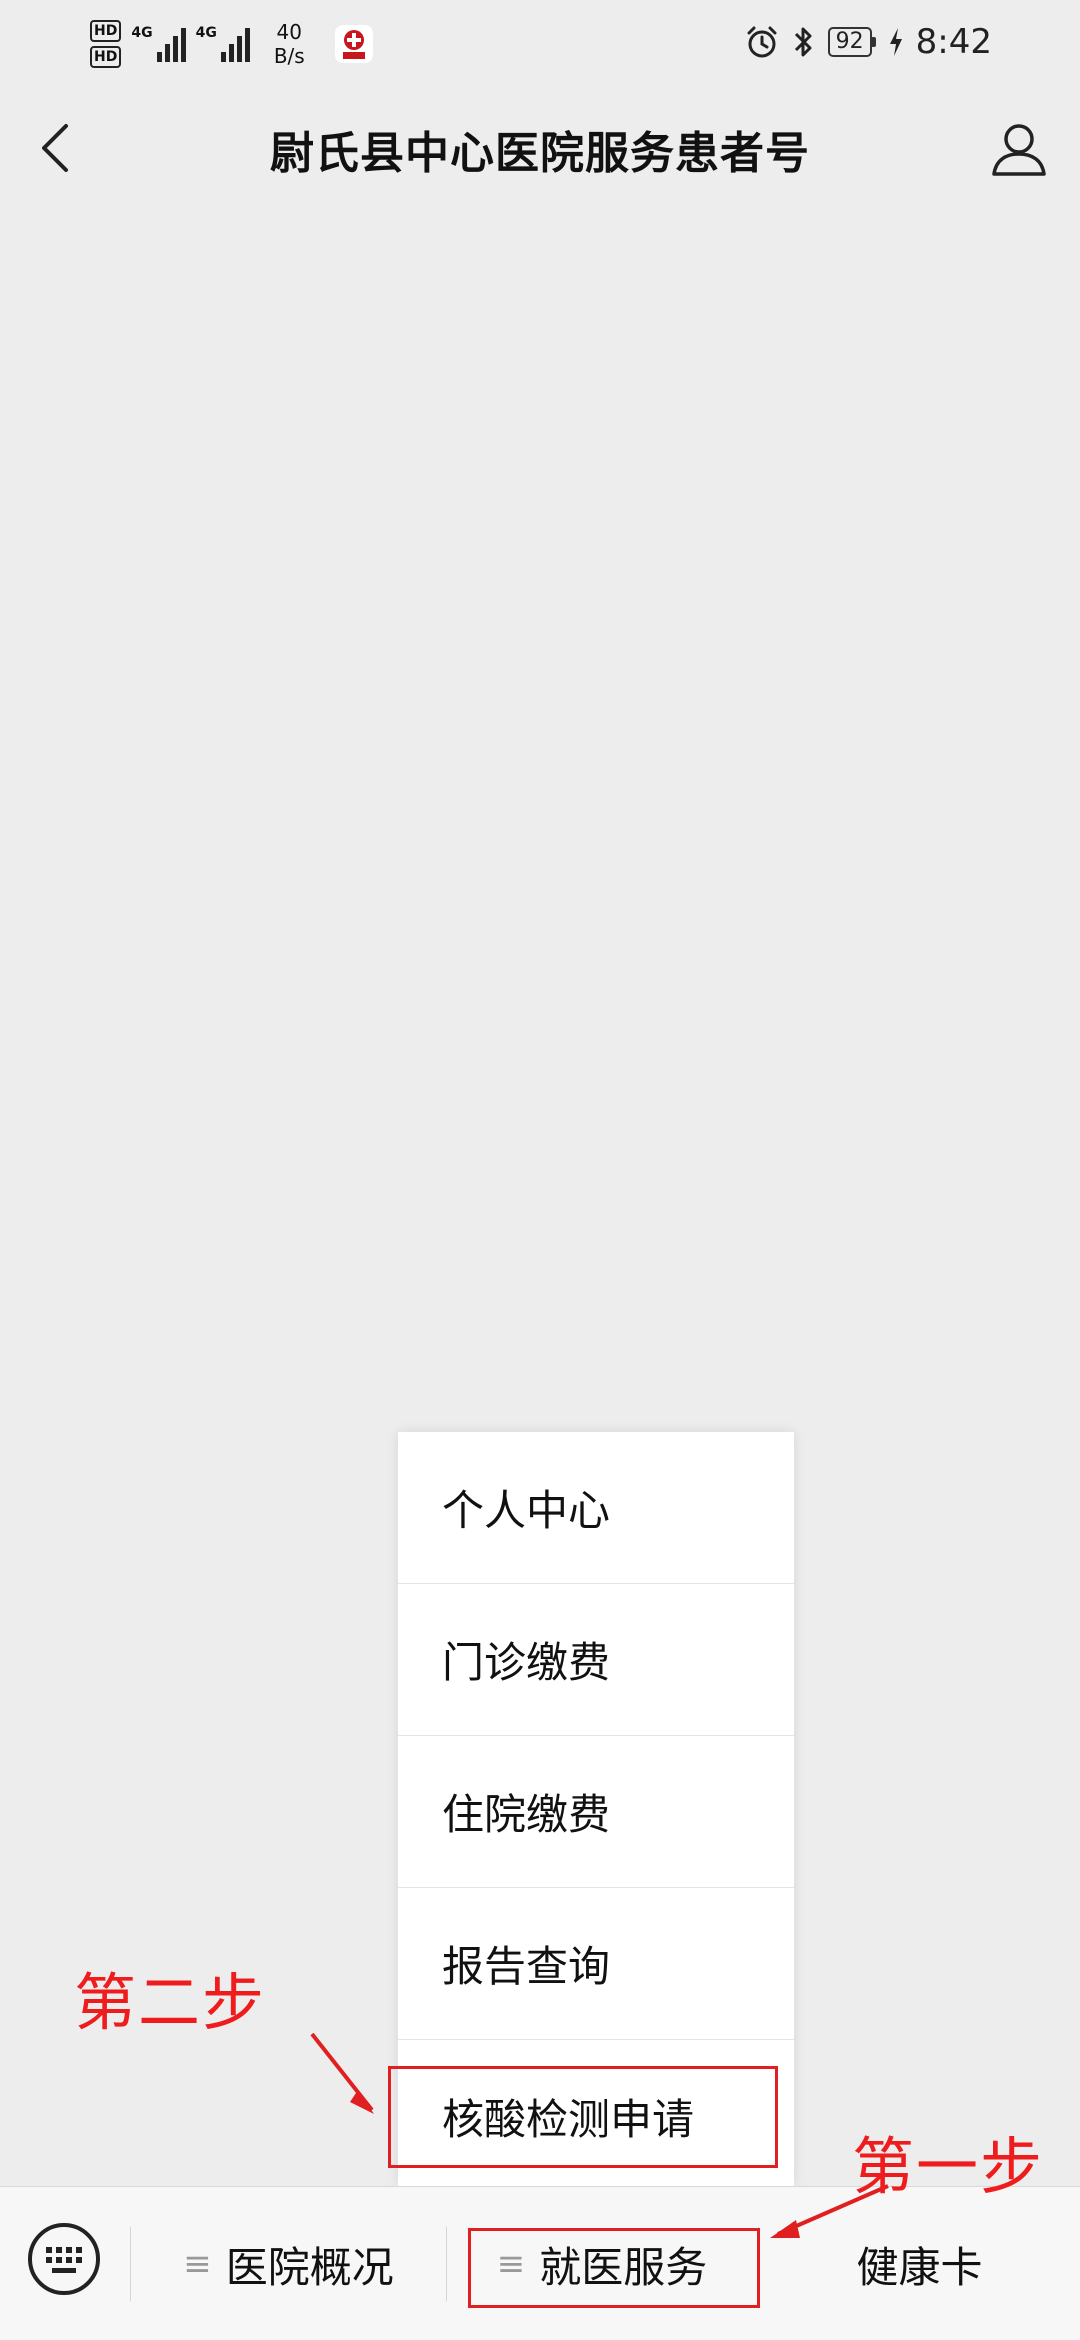 Image resolution: width=1080 pixels, height=2340 pixels. I want to click on charging-icon, so click(895, 42).